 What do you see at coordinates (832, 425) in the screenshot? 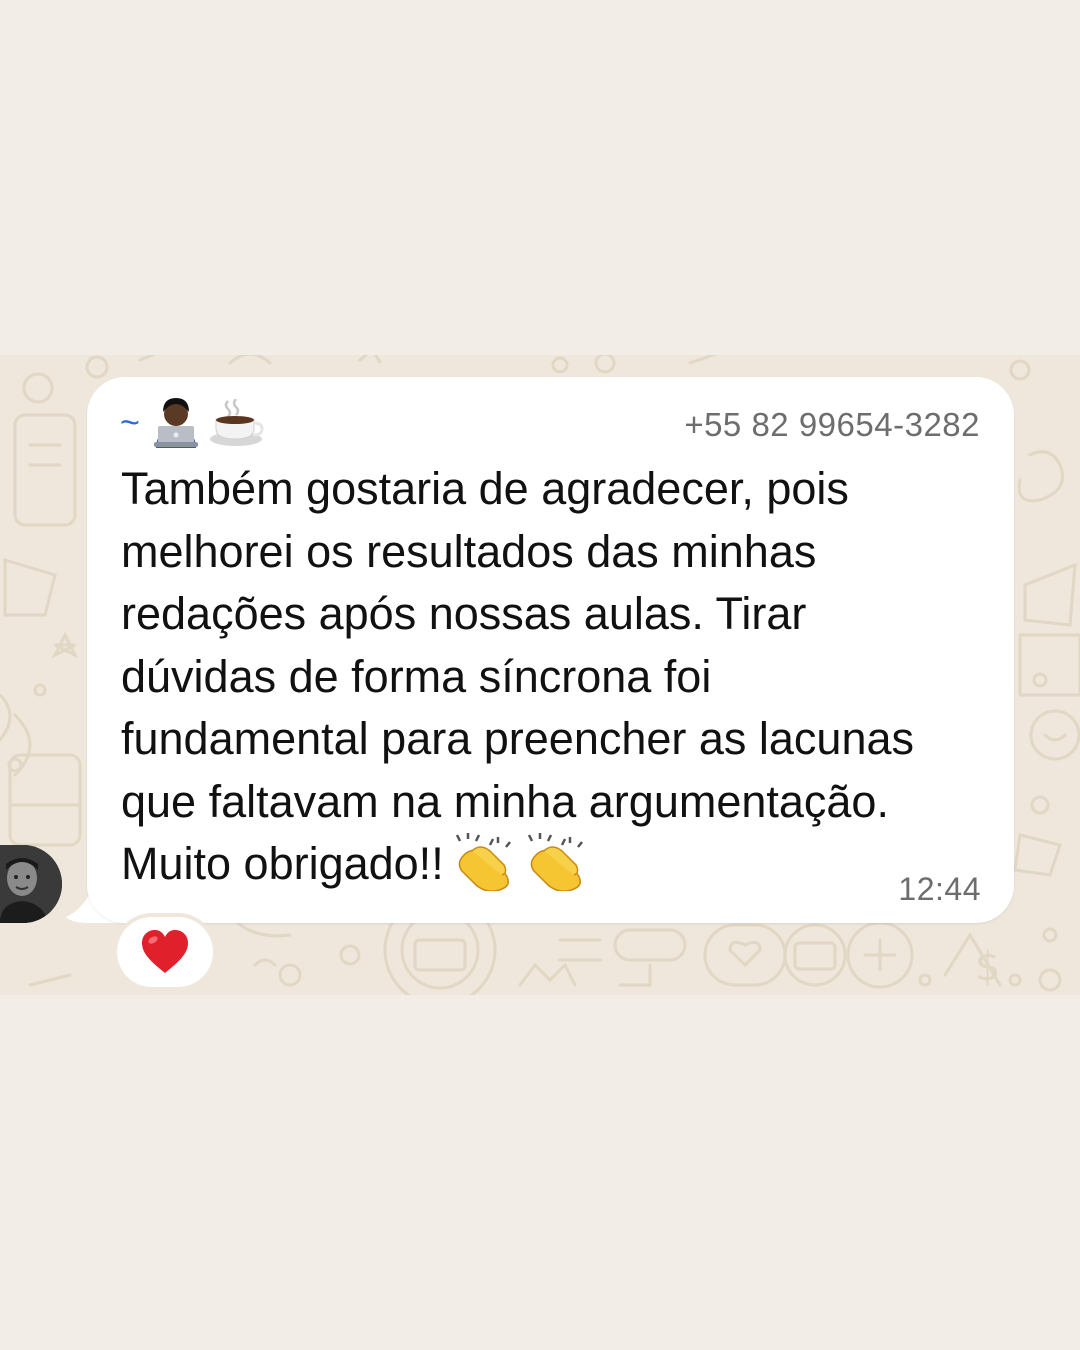
I see `sender-phone: +55 82 99654-3282` at bounding box center [832, 425].